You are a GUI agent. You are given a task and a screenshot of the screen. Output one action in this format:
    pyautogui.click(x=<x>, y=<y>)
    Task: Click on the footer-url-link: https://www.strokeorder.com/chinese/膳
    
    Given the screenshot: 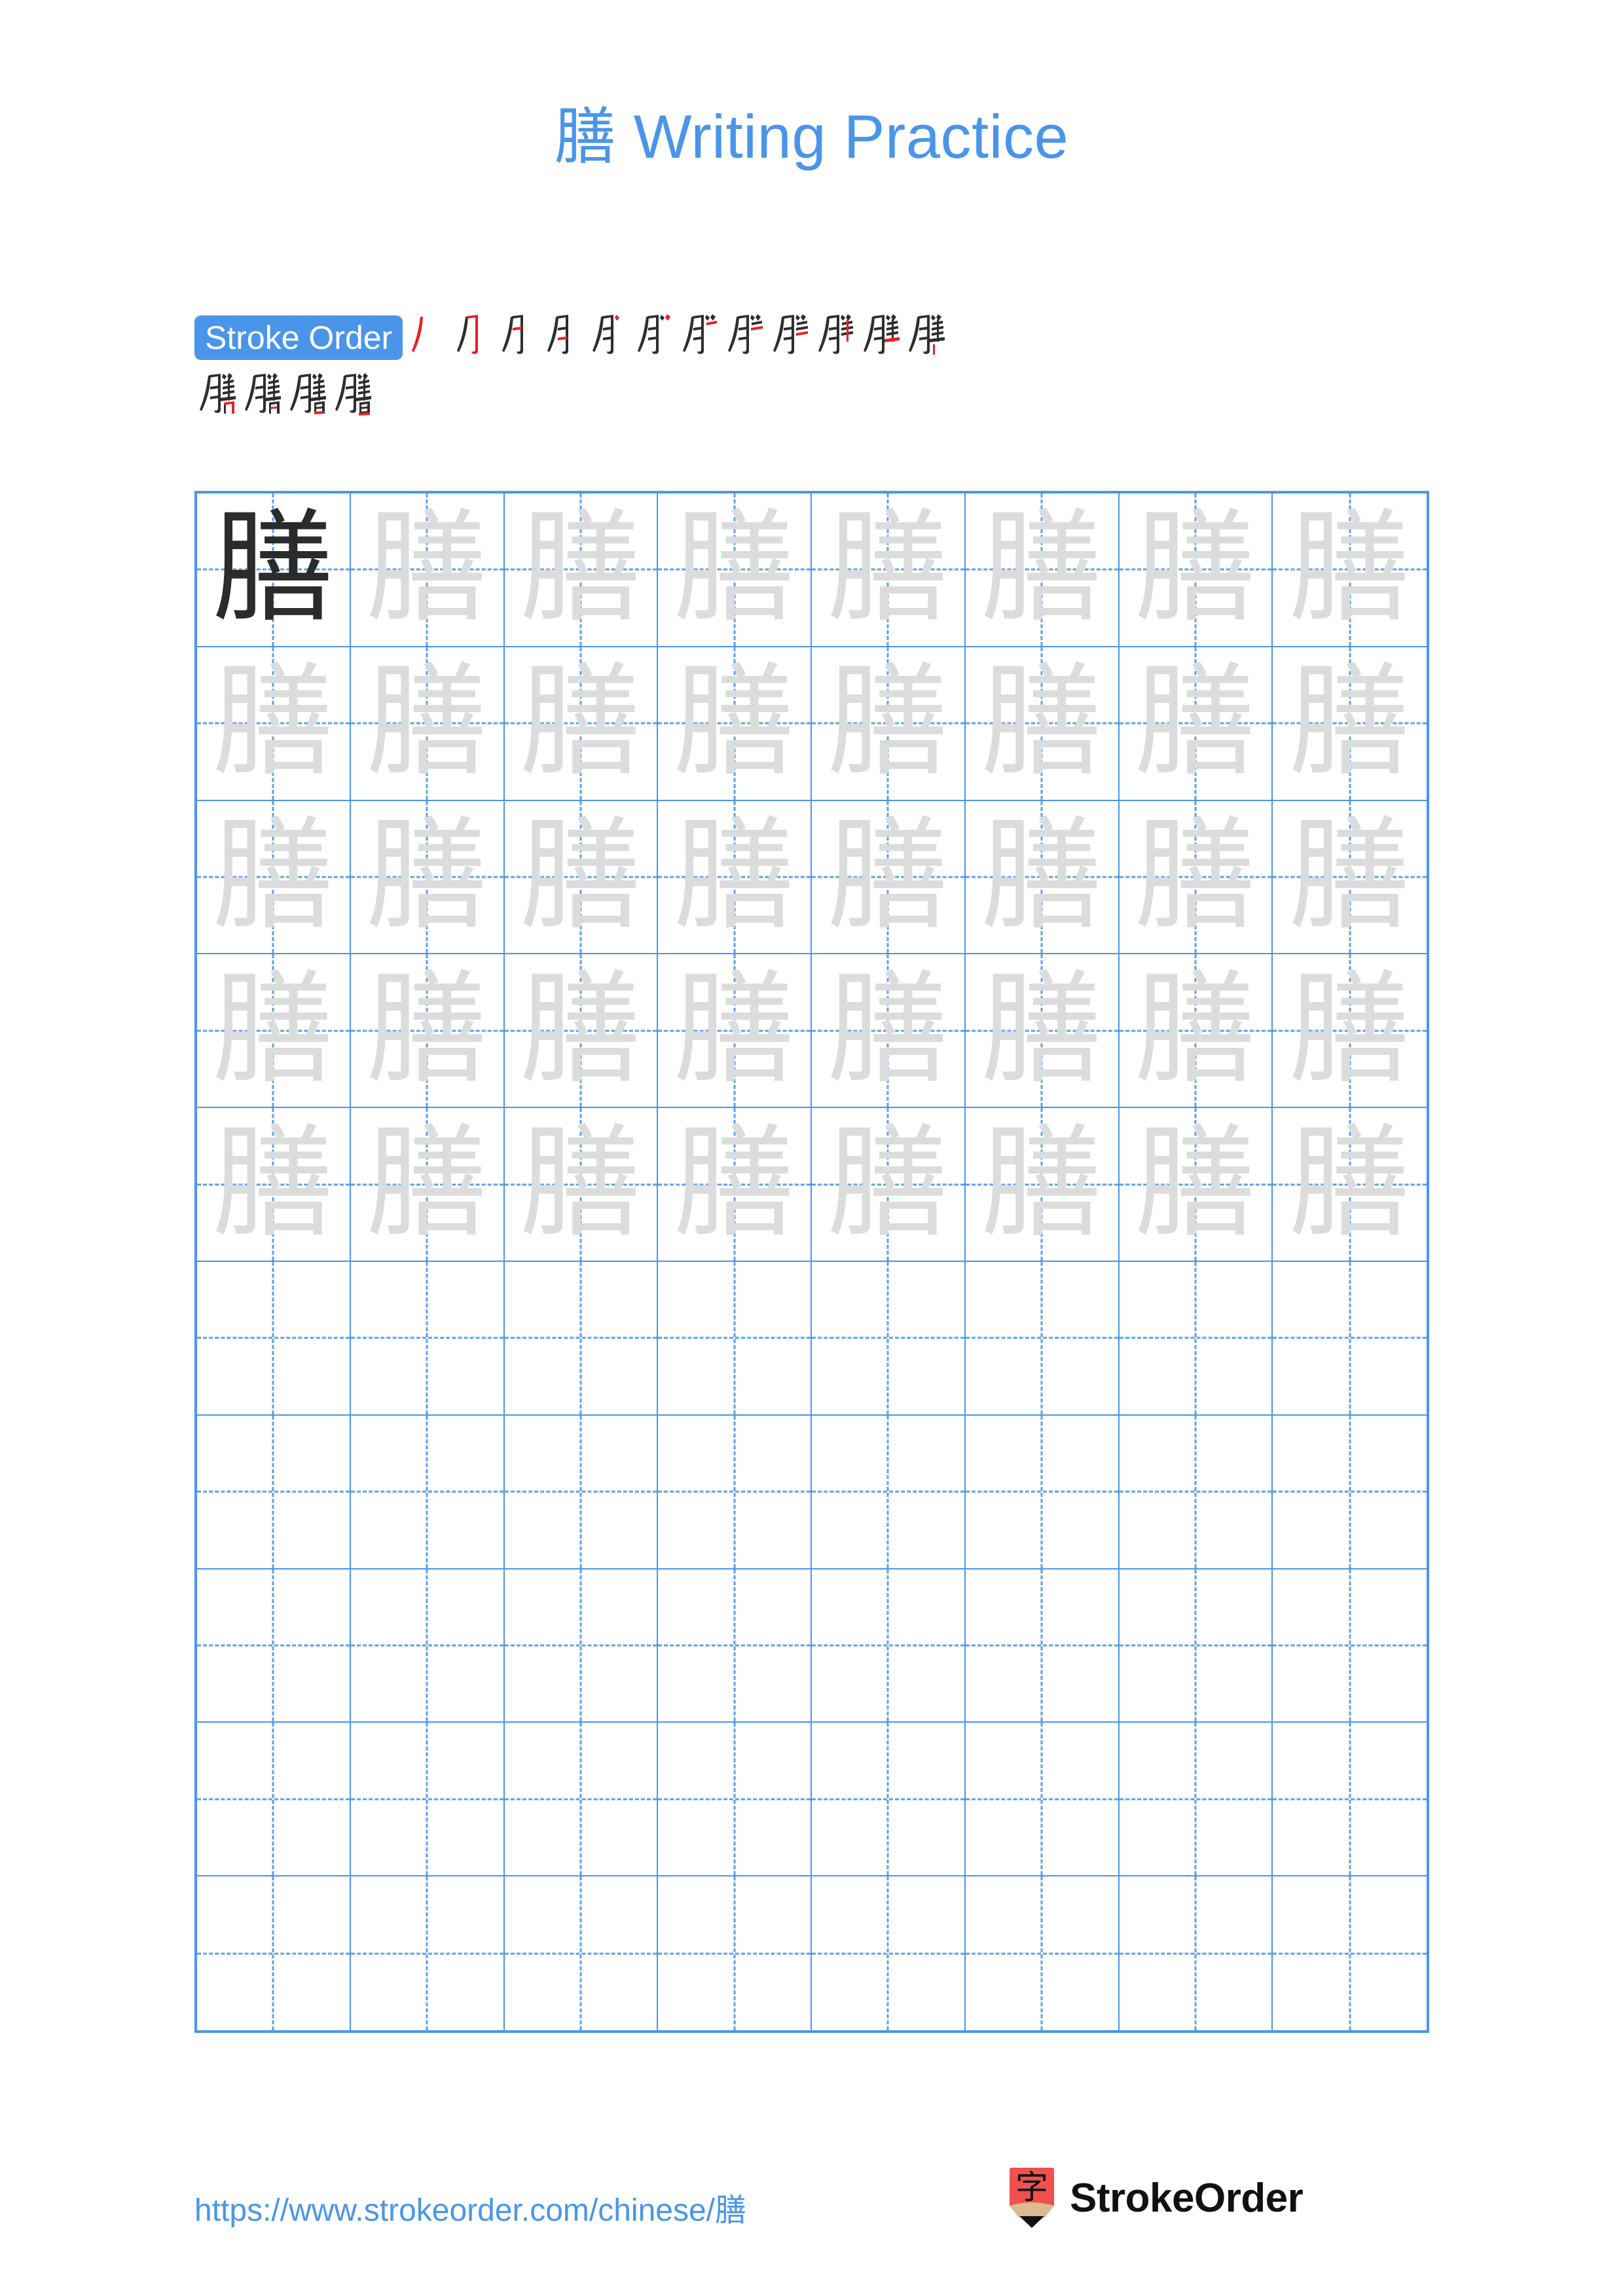 What is the action you would take?
    pyautogui.click(x=470, y=2207)
    